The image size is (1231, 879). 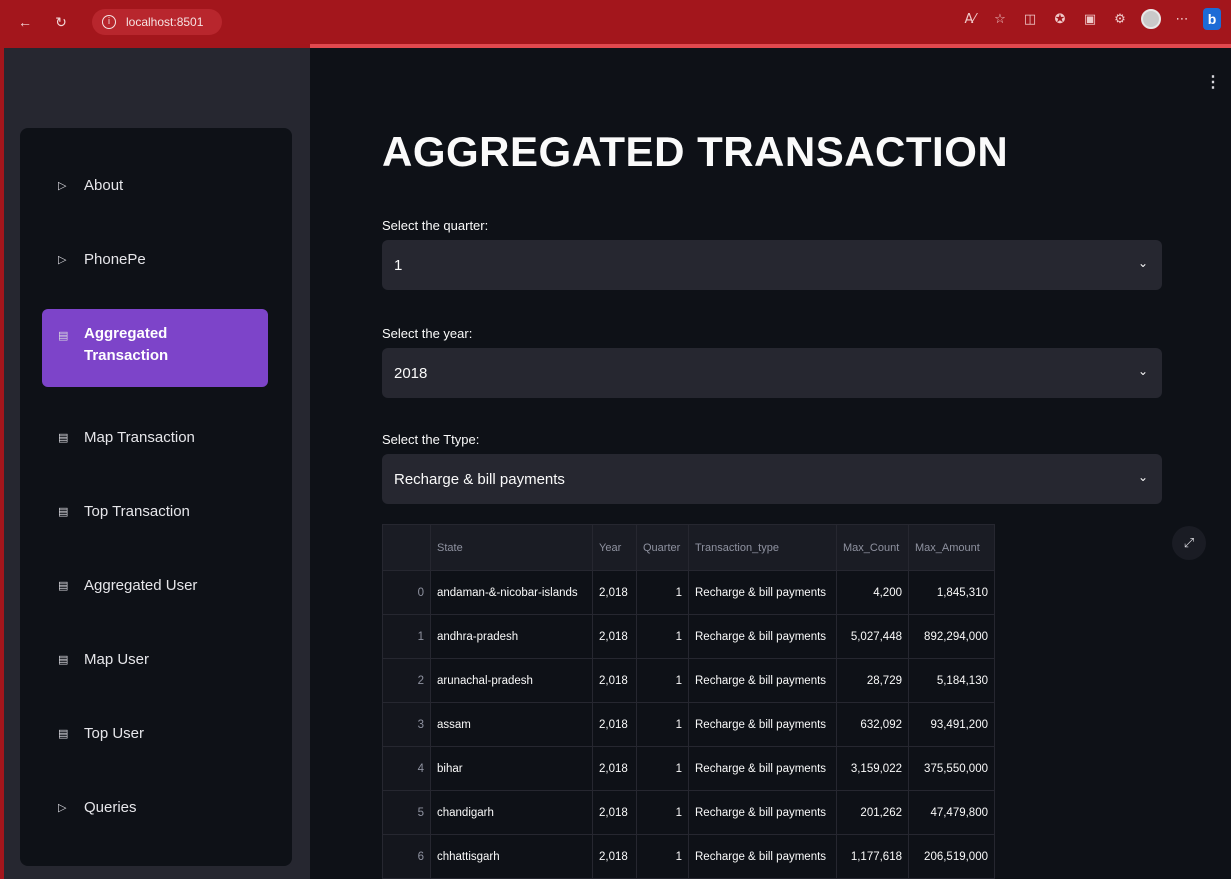 I want to click on column-header-state: State, so click(x=511, y=547).